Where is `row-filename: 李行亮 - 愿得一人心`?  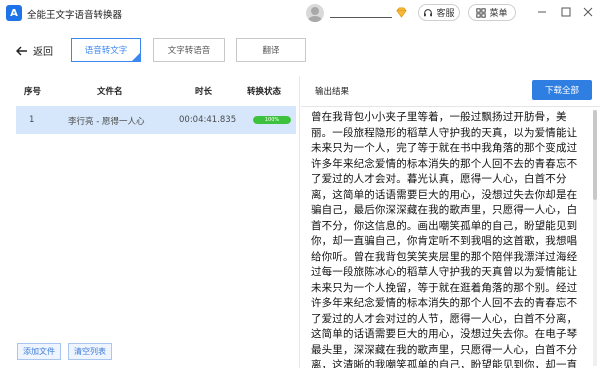 row-filename: 李行亮 - 愿得一人心 is located at coordinates (106, 122).